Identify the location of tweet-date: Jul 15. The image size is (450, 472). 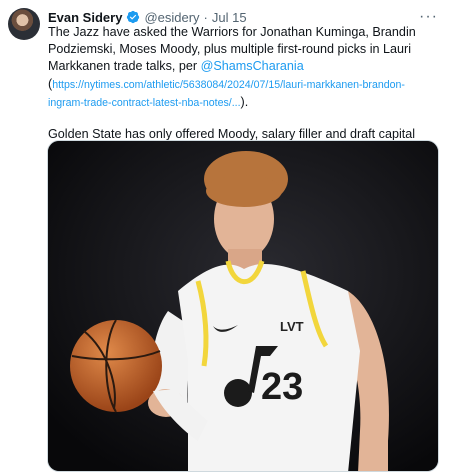
(229, 17).